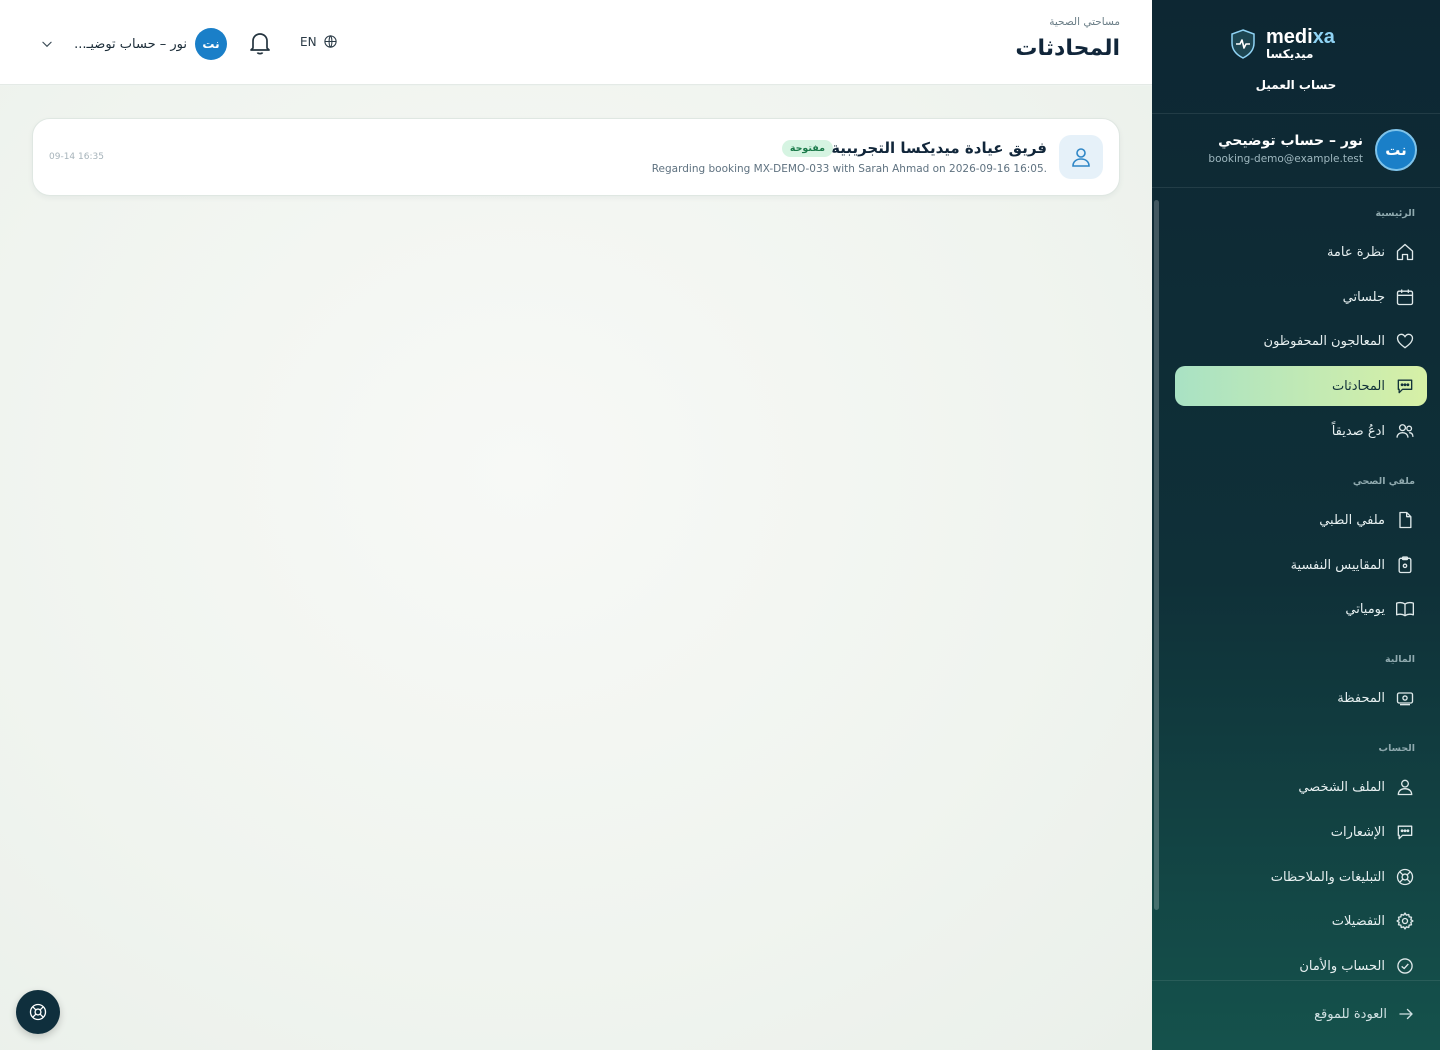 Image resolution: width=1440 pixels, height=1050 pixels. Describe the element at coordinates (1290, 141) in the screenshot. I see `user-name: نور – حساب توضيحي` at that location.